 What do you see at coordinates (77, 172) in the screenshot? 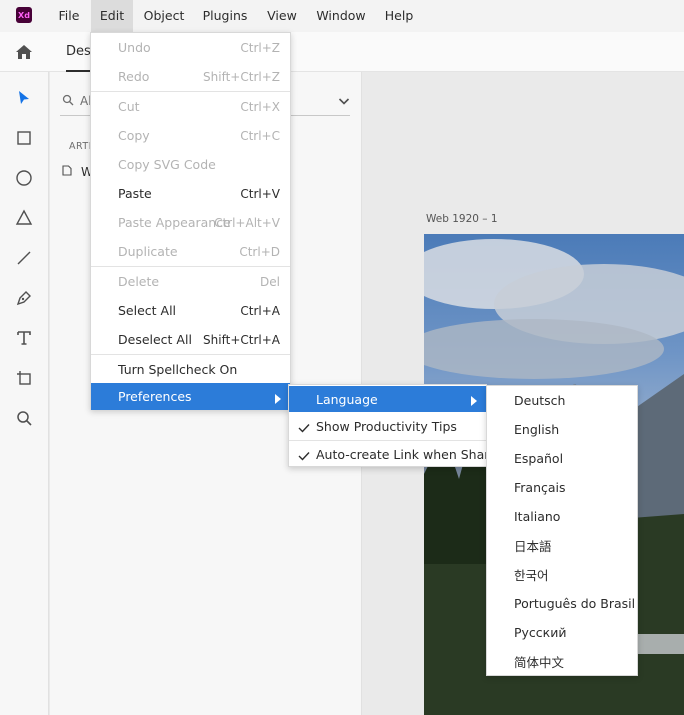
I see `layer-item: W` at bounding box center [77, 172].